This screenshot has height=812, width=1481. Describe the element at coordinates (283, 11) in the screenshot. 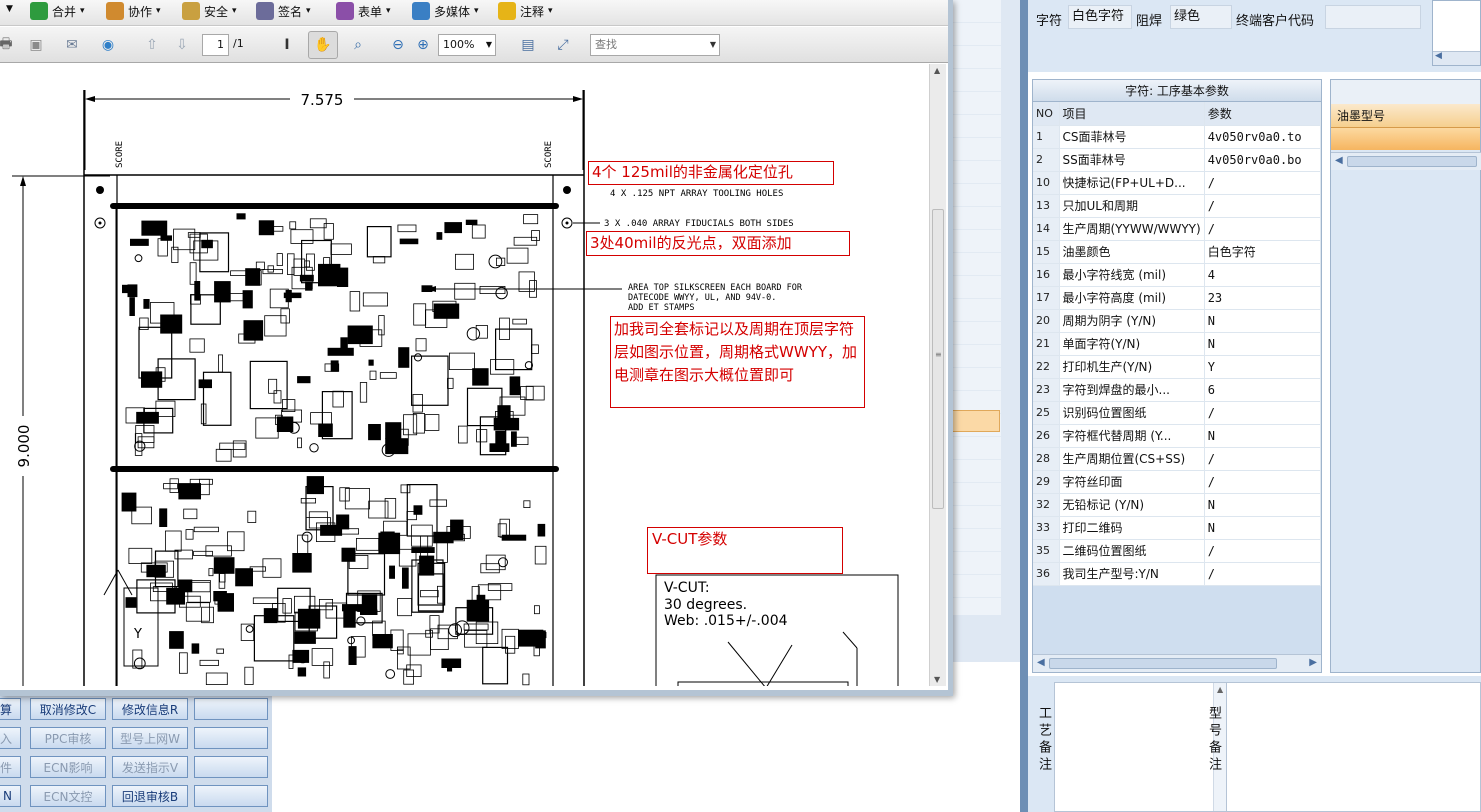

I see `menu-item-4: 签名 ▾` at that location.